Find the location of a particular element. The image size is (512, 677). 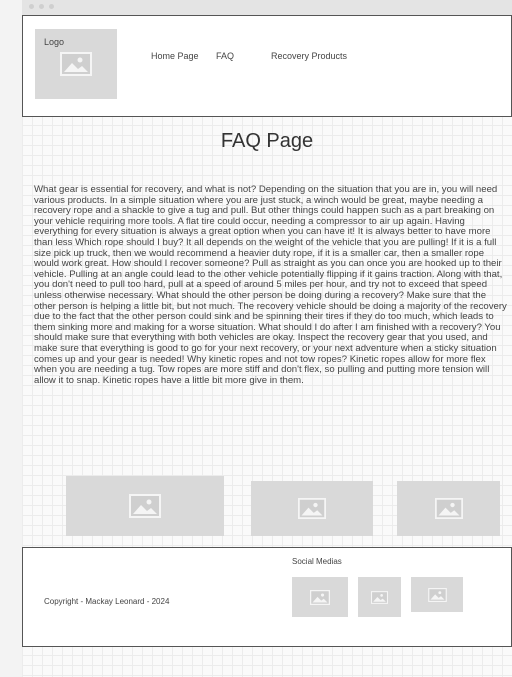

nav-home-link: Home Page is located at coordinates (175, 56).